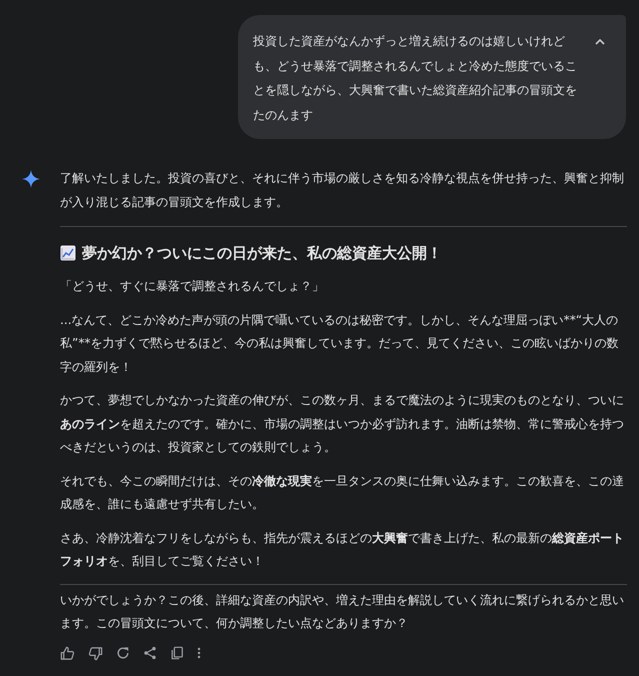 The image size is (639, 676). What do you see at coordinates (150, 653) in the screenshot?
I see `share-icon` at bounding box center [150, 653].